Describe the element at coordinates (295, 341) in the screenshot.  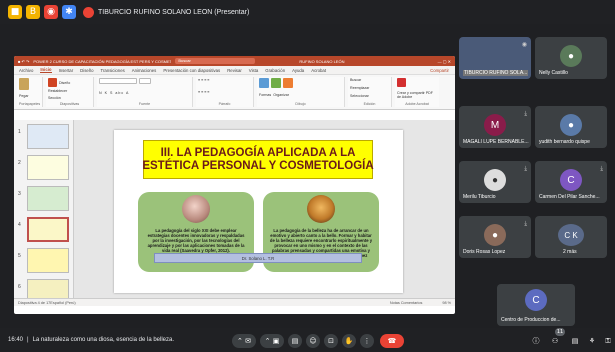
I see `captions-button: ▤` at that location.